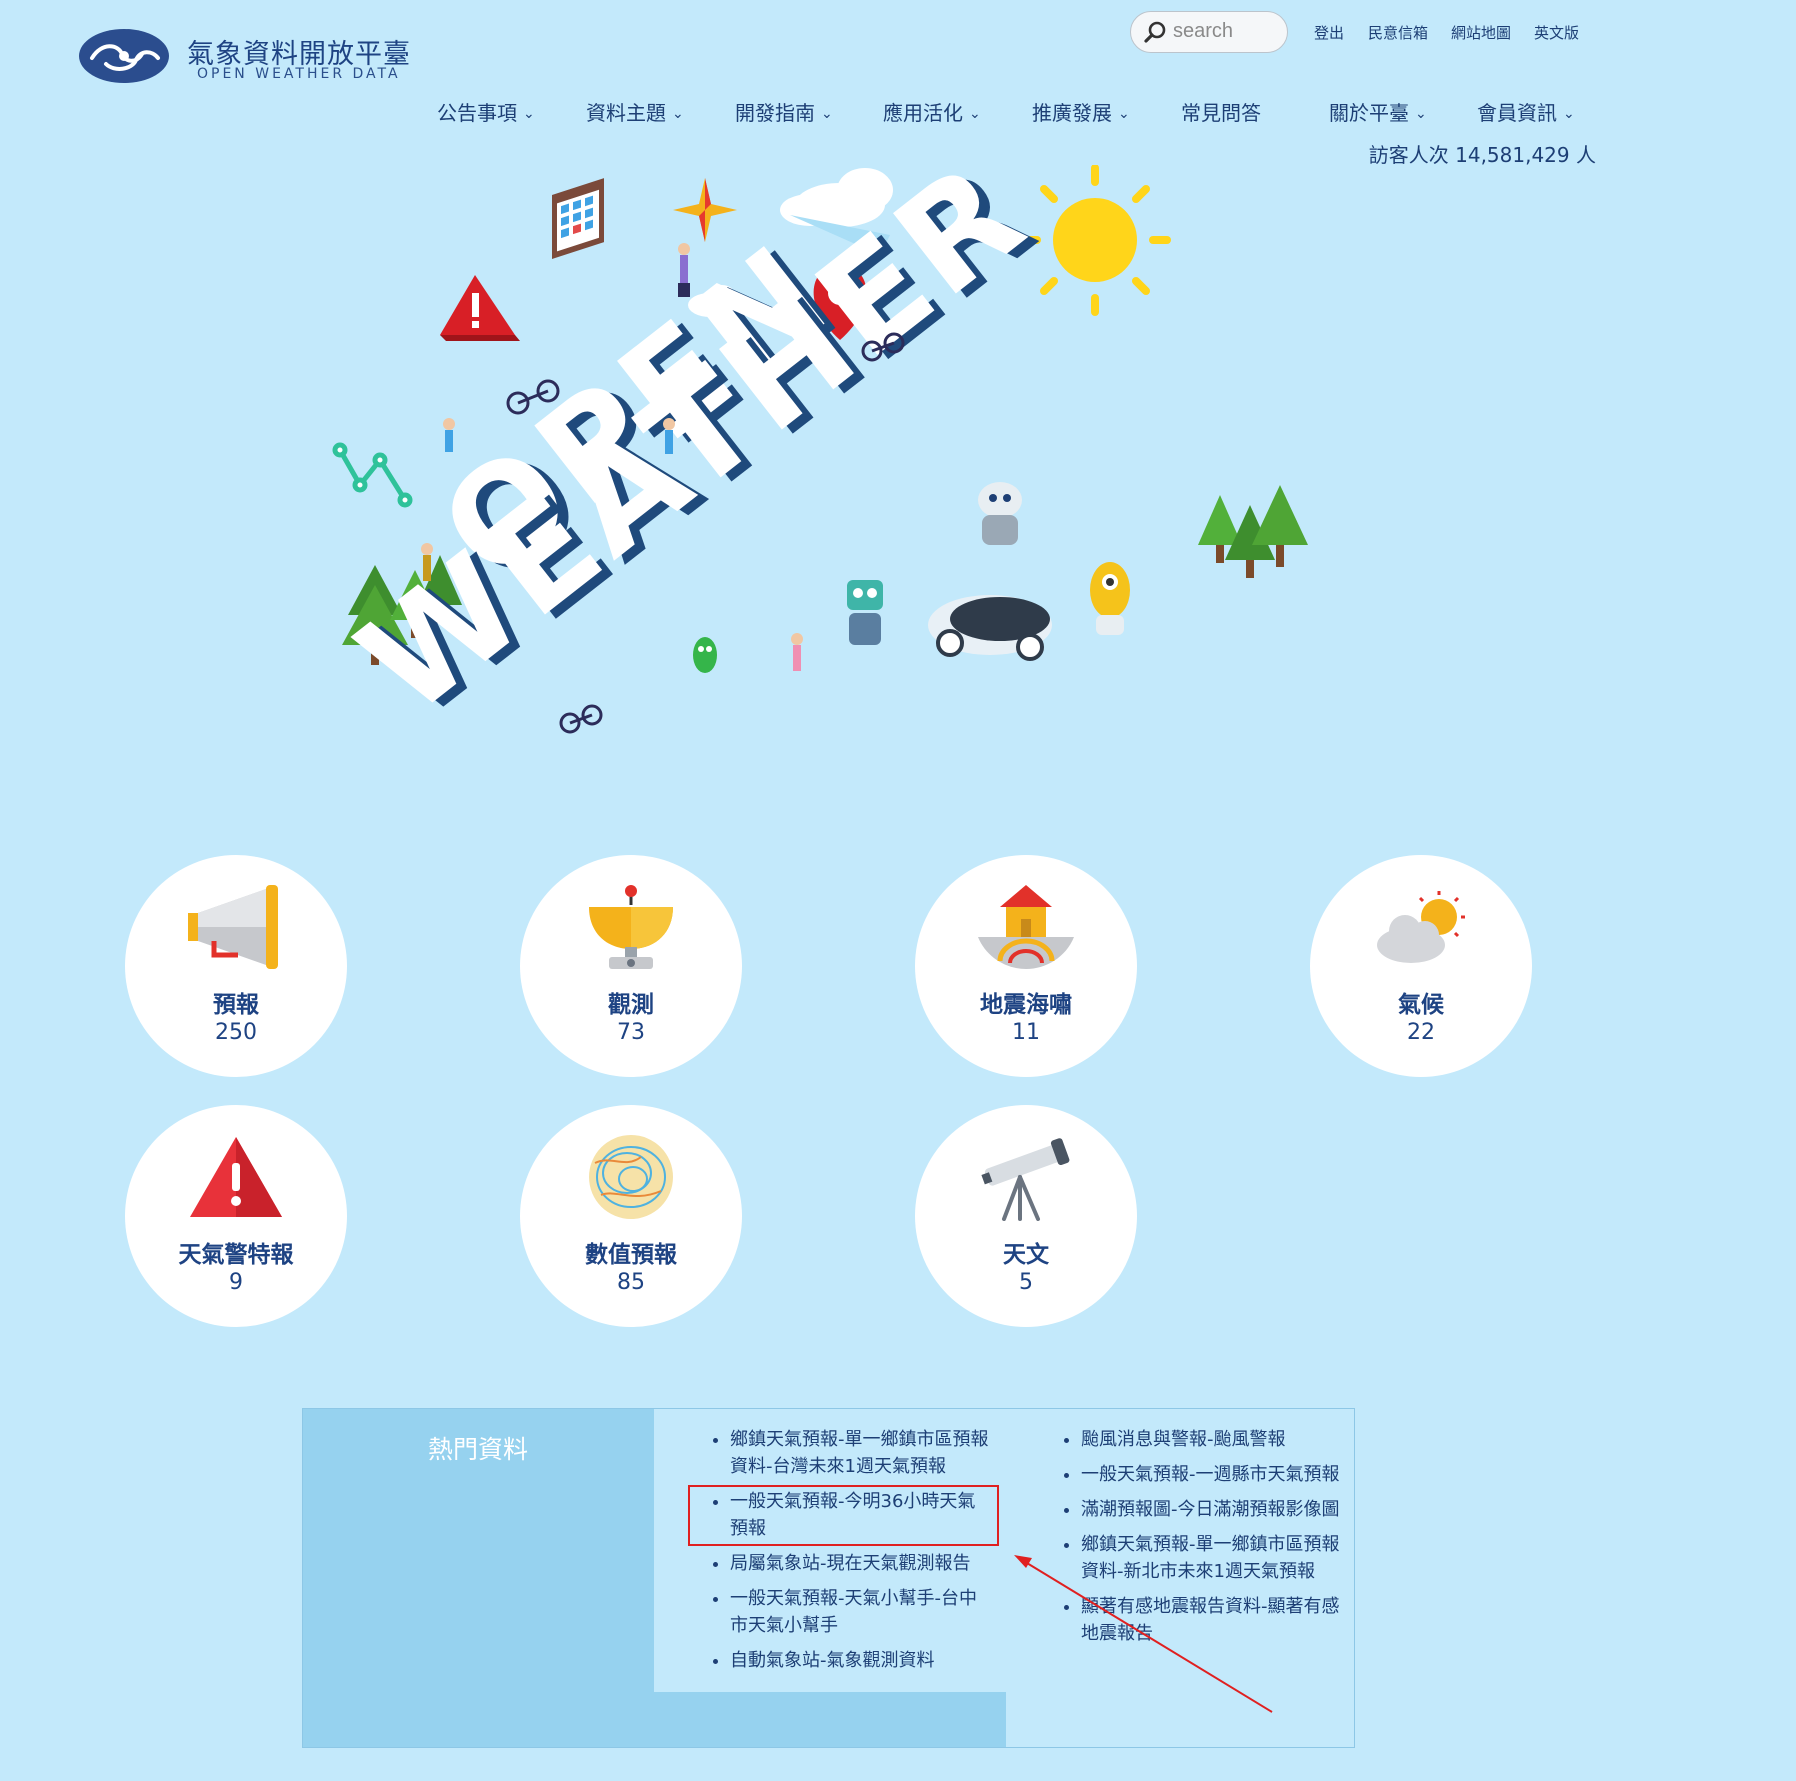  What do you see at coordinates (236, 1282) in the screenshot?
I see `category-count: 9` at bounding box center [236, 1282].